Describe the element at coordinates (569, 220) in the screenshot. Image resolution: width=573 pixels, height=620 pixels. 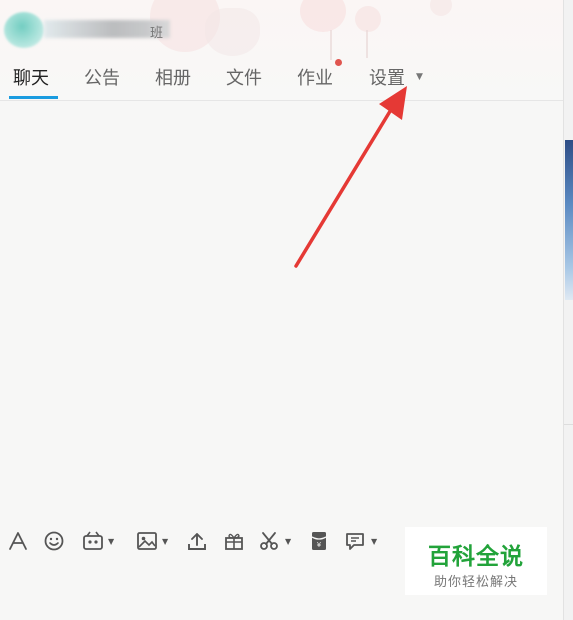
I see `right-panel-image` at that location.